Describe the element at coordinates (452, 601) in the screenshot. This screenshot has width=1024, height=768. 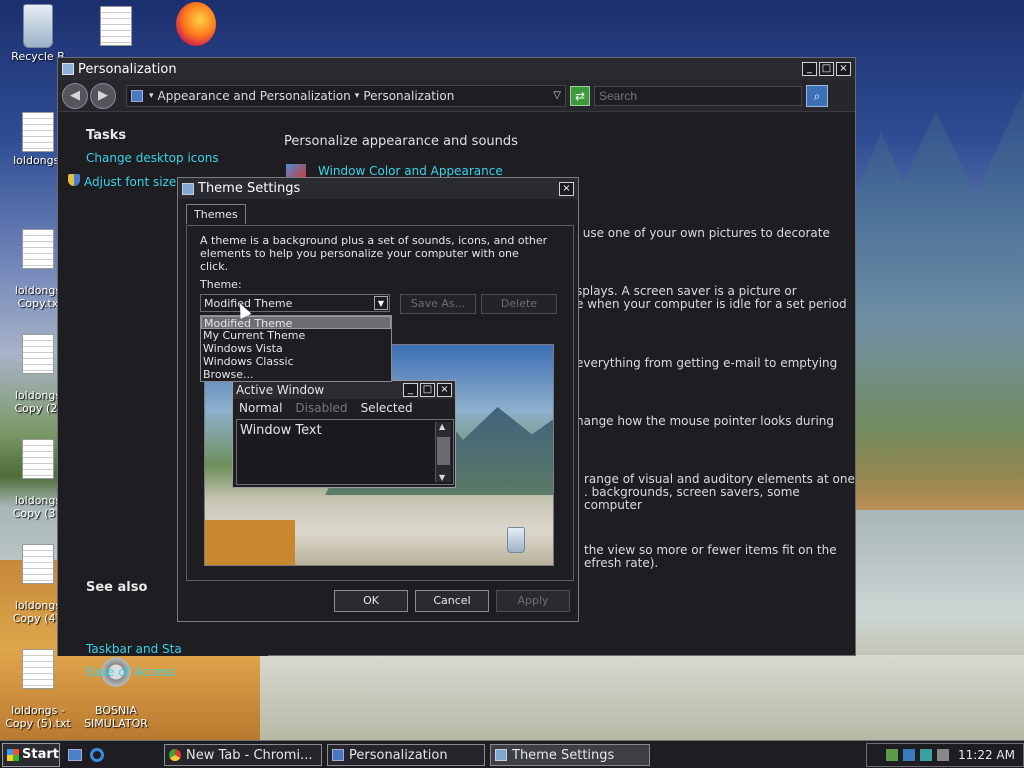
I see `cancel-button: Cancel` at that location.